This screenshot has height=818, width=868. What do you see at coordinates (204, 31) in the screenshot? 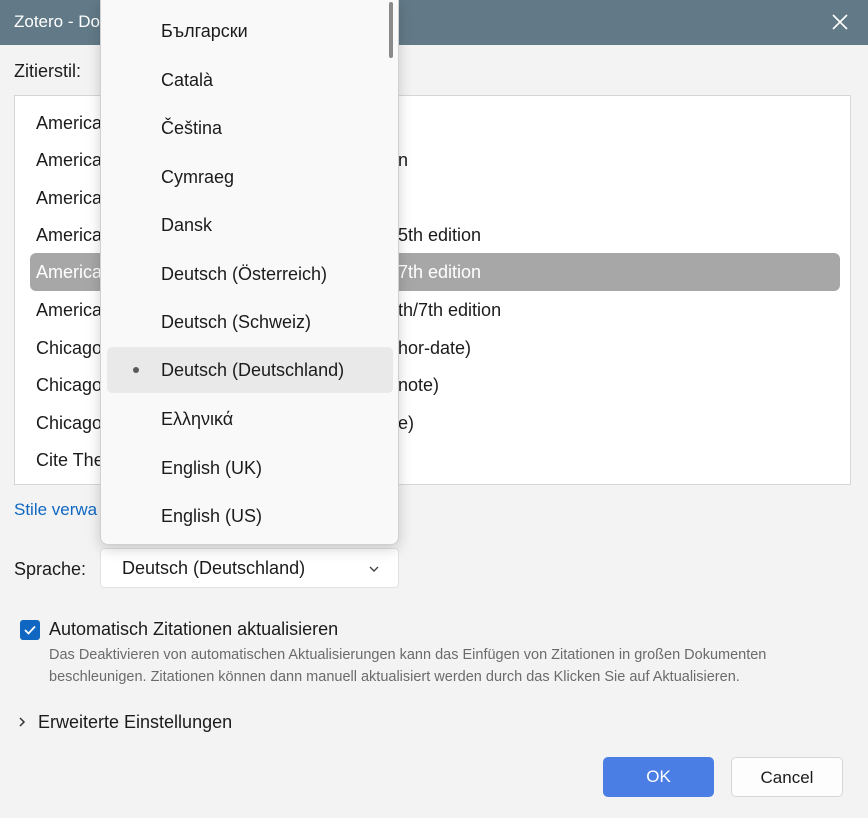
I see `language-option-label: Български` at bounding box center [204, 31].